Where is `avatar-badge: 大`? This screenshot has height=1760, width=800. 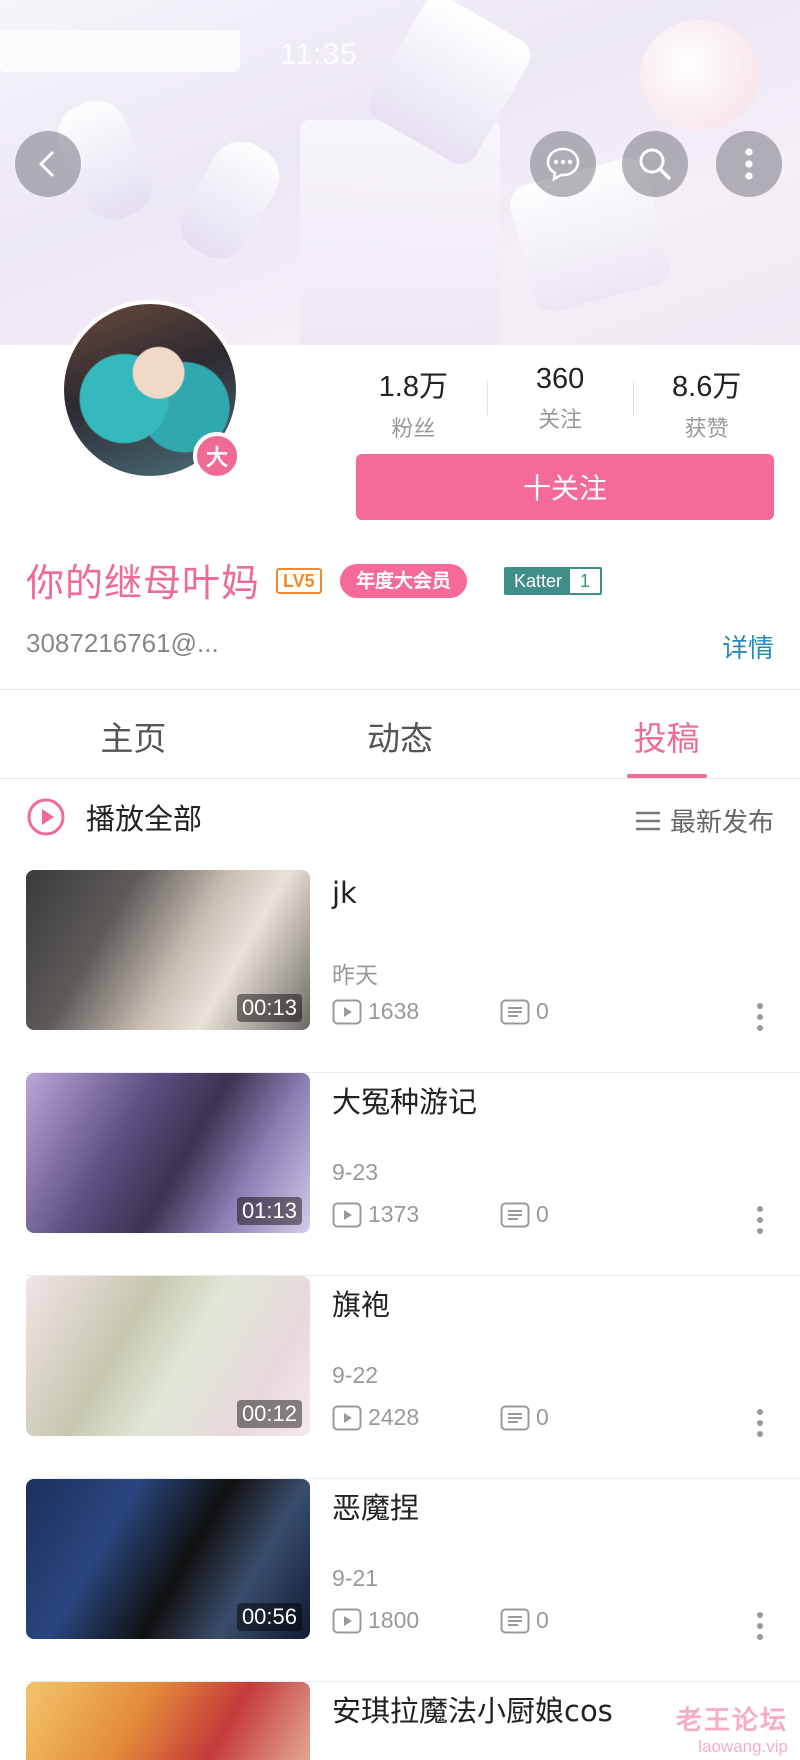 avatar-badge: 大 is located at coordinates (217, 456).